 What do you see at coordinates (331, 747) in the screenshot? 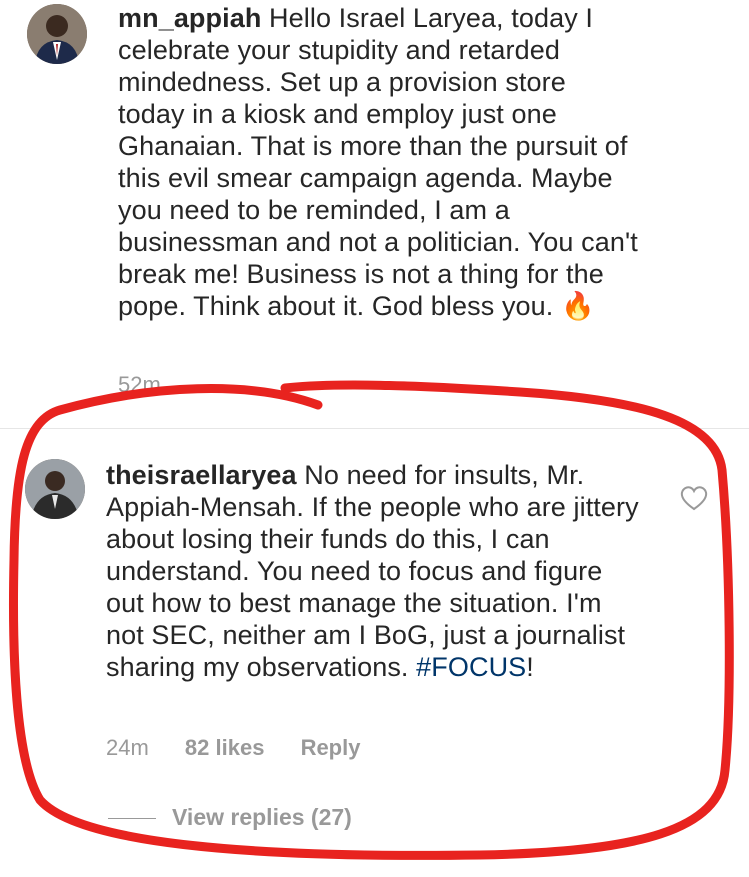
I see `reply-button: Reply` at bounding box center [331, 747].